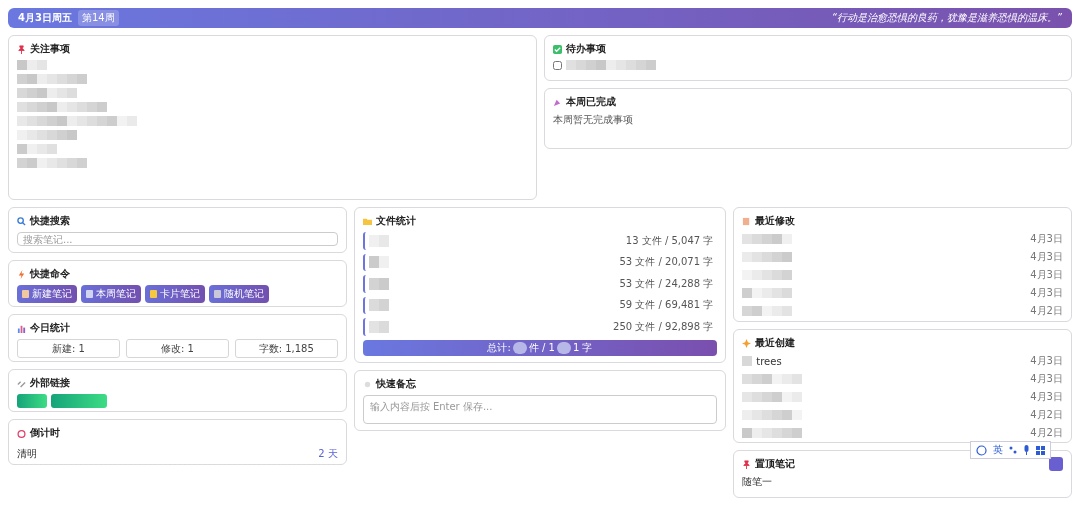 This screenshot has width=1080, height=506. Describe the element at coordinates (1056, 464) in the screenshot. I see `action-button` at that location.